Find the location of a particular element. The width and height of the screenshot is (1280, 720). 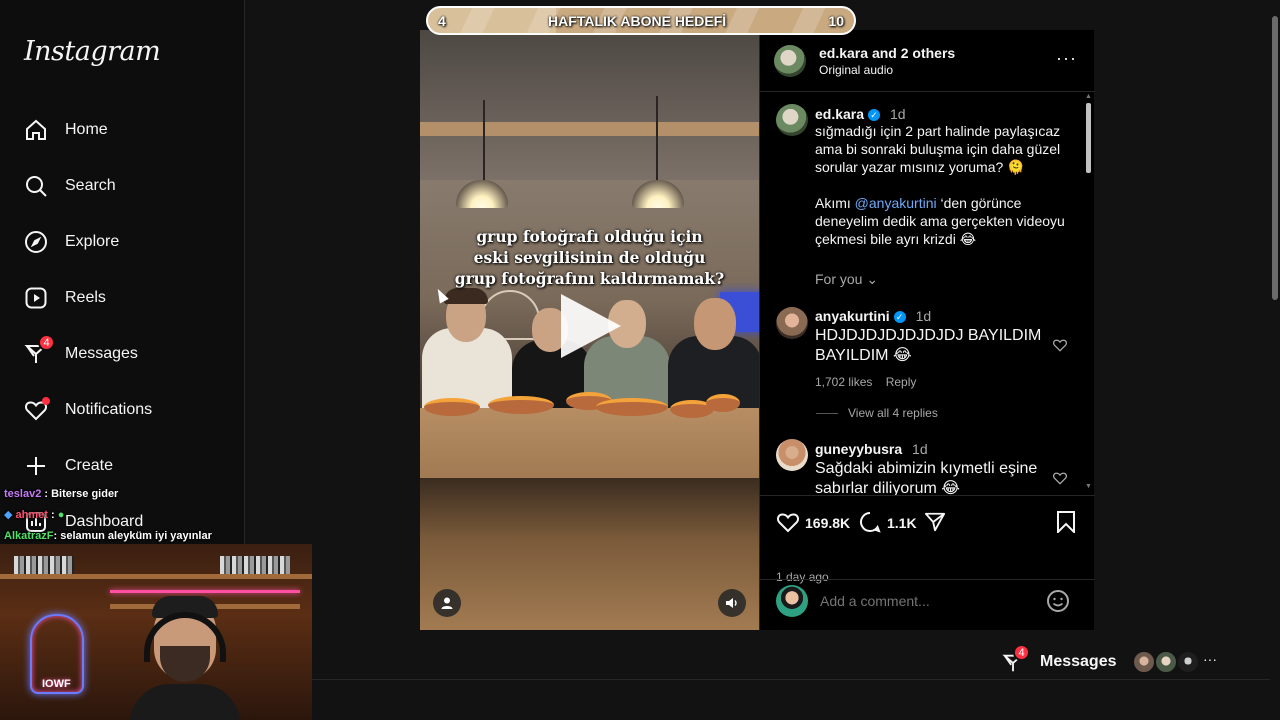

lamp-cord is located at coordinates (657, 139).